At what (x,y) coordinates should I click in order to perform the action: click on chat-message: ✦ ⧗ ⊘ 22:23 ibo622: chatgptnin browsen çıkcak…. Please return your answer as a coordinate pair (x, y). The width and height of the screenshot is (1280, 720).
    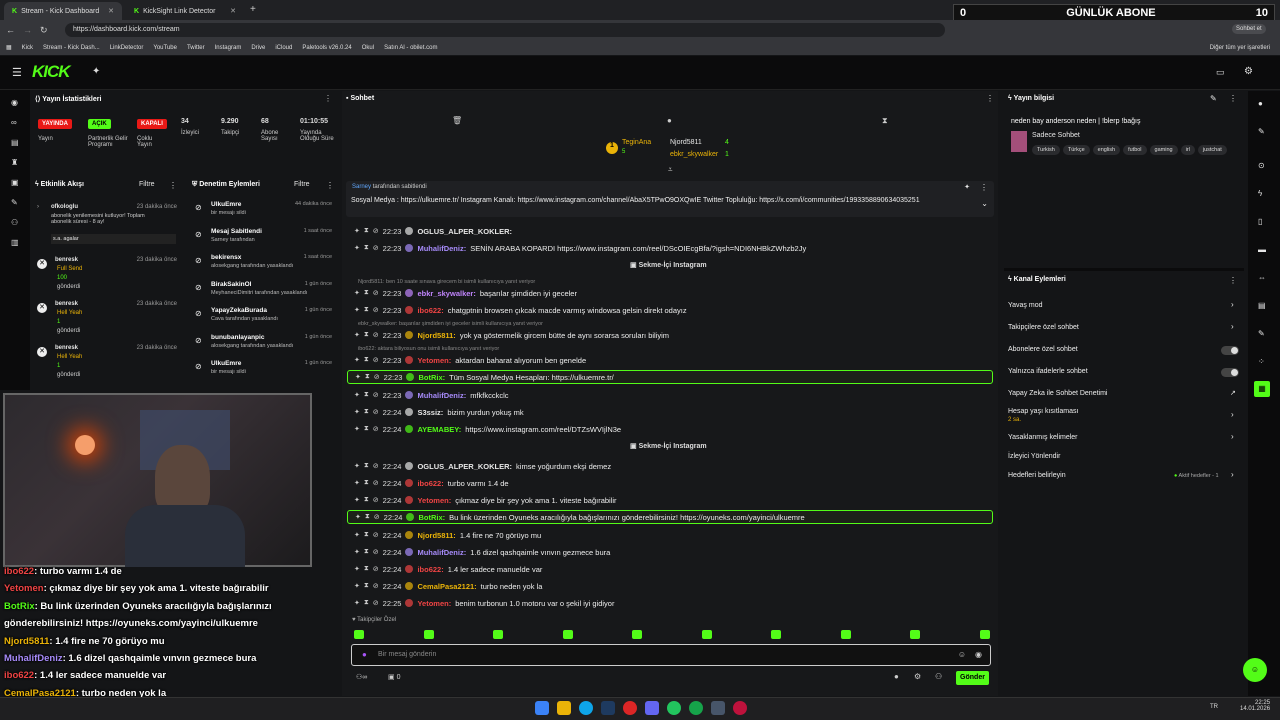
    Looking at the image, I should click on (520, 310).